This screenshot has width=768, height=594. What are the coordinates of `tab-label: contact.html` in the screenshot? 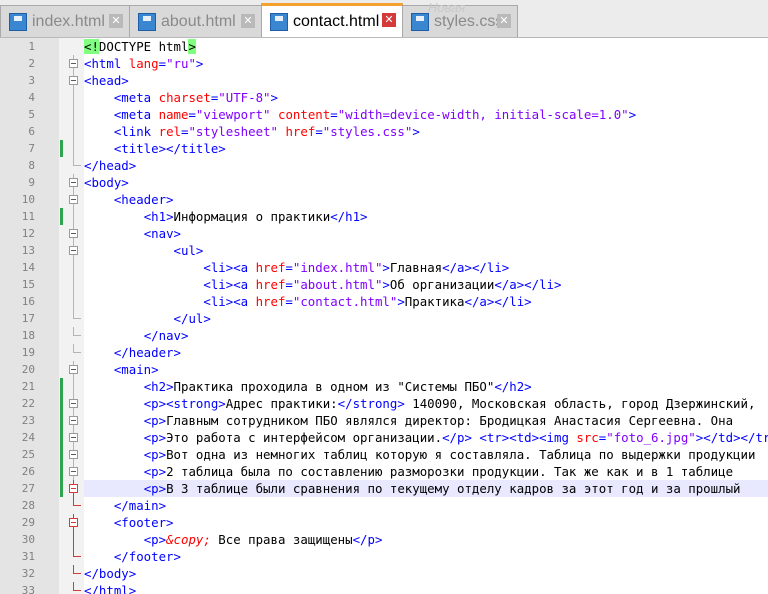 It's located at (336, 21).